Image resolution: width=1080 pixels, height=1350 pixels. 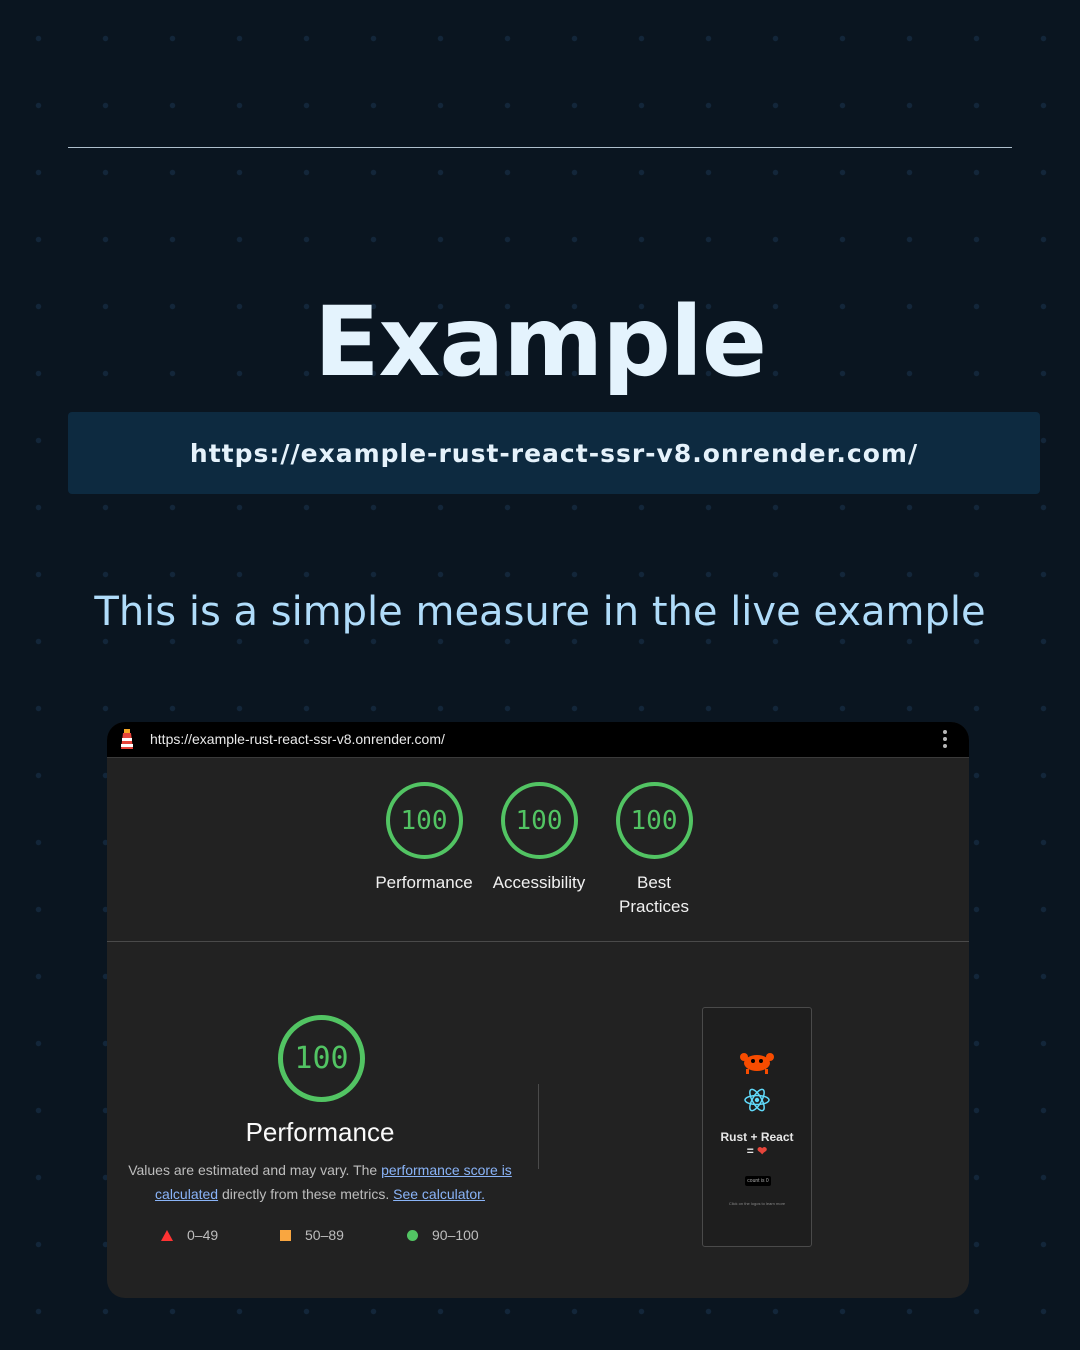 I want to click on gauge-accessibility: 100 Accessibility, so click(x=539, y=838).